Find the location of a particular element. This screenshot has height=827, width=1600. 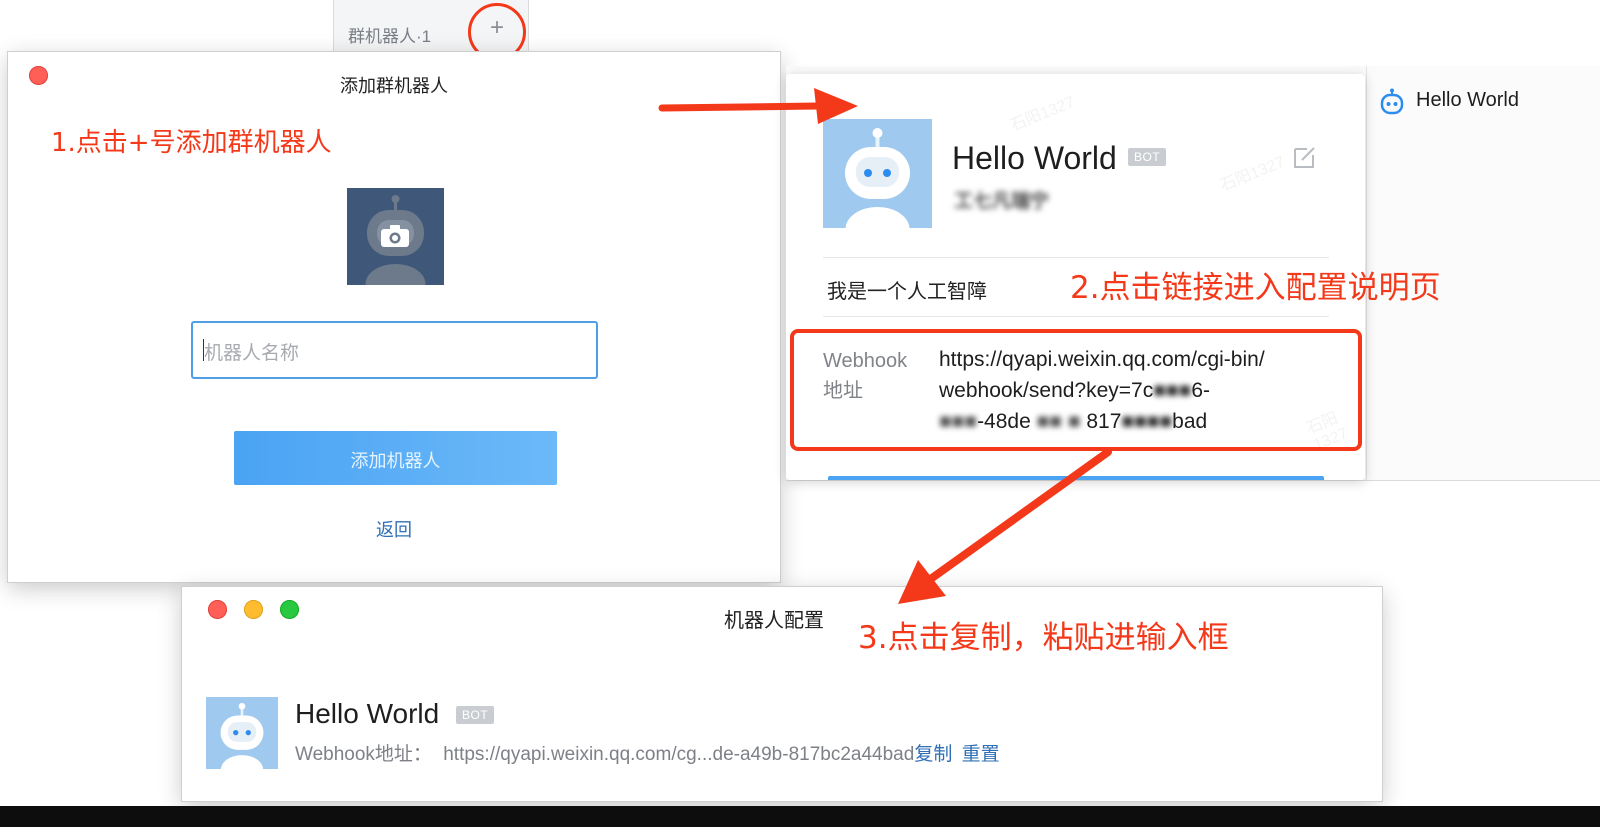

card-bottom-button-edge is located at coordinates (1076, 478).